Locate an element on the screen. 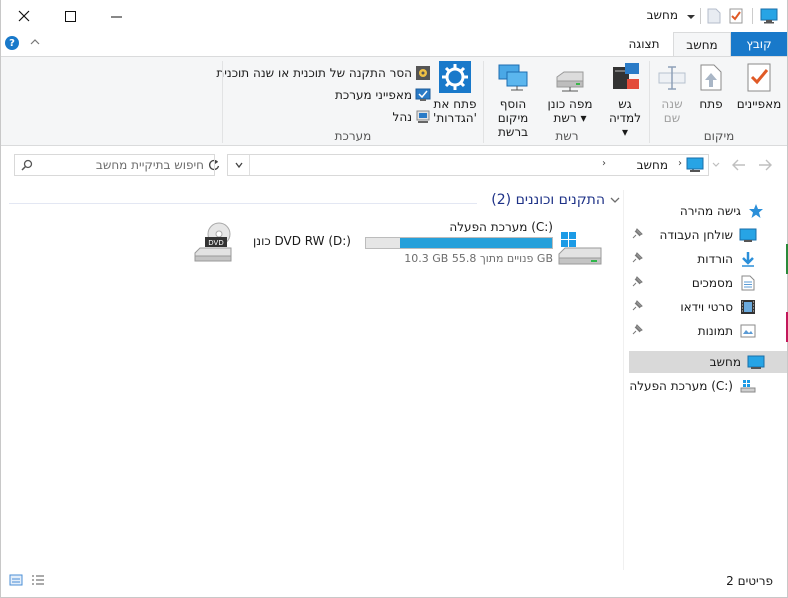  tab-computer: מחשב is located at coordinates (702, 44).